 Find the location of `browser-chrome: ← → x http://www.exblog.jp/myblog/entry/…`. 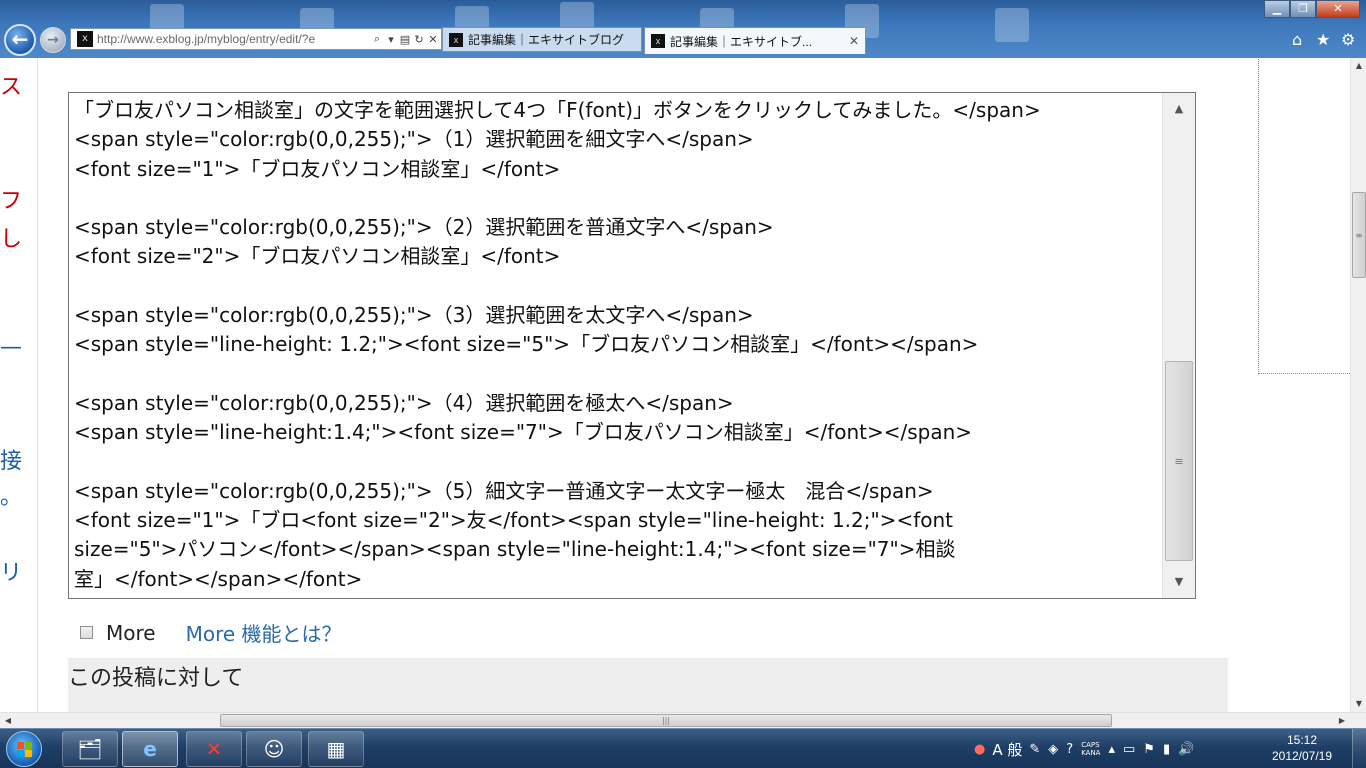

browser-chrome: ← → x http://www.exblog.jp/myblog/entry/… is located at coordinates (683, 29).